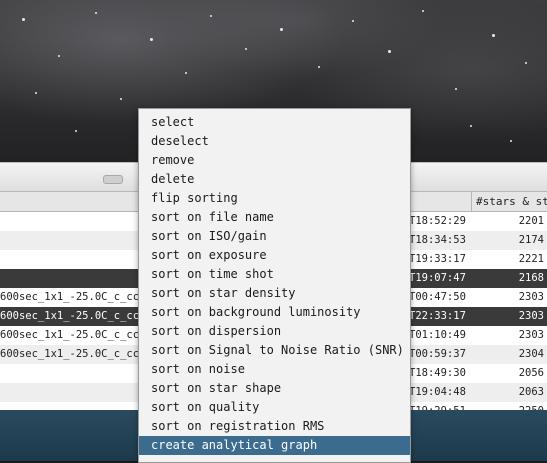 This screenshot has height=463, width=547. I want to click on menu-item-sort-on-registration-rms: sort on registration RMS, so click(274, 426).